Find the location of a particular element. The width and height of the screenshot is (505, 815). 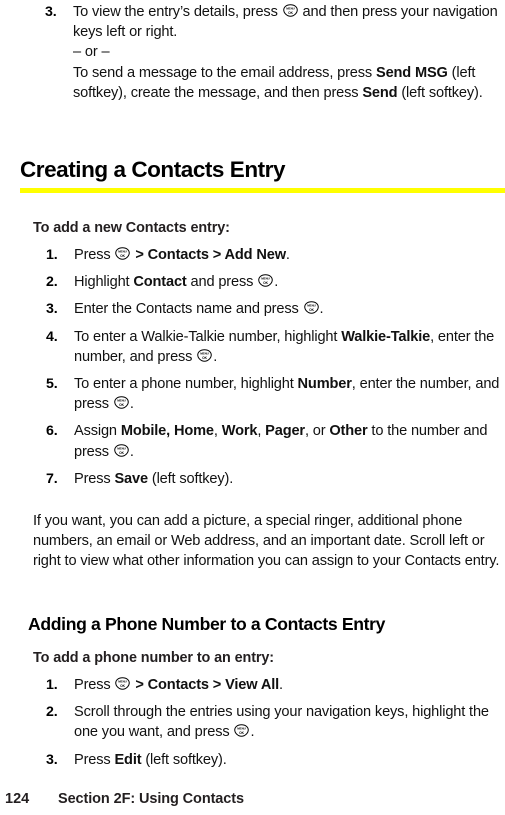

list-item-text: Press Save (left softkey). is located at coordinates (153, 479).